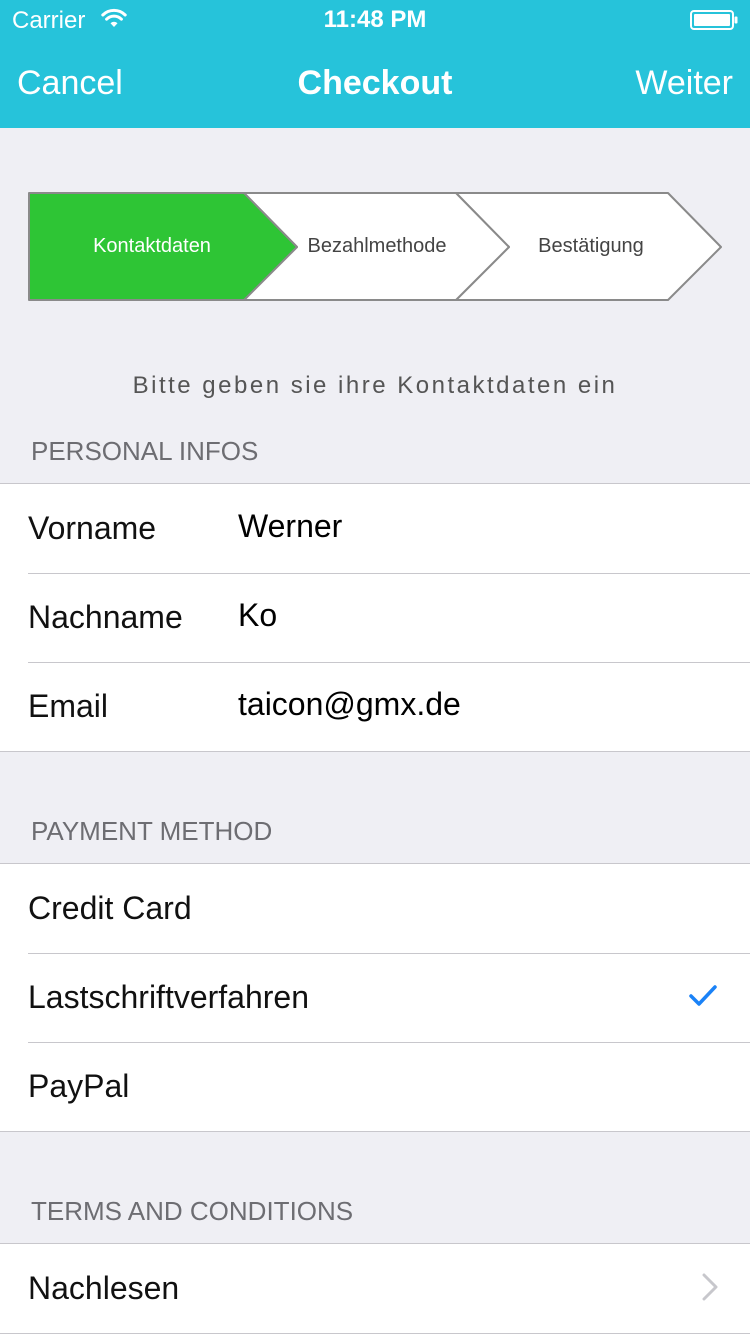 Image resolution: width=750 pixels, height=1334 pixels. What do you see at coordinates (257, 615) in the screenshot?
I see `nachname-input: Ko` at bounding box center [257, 615].